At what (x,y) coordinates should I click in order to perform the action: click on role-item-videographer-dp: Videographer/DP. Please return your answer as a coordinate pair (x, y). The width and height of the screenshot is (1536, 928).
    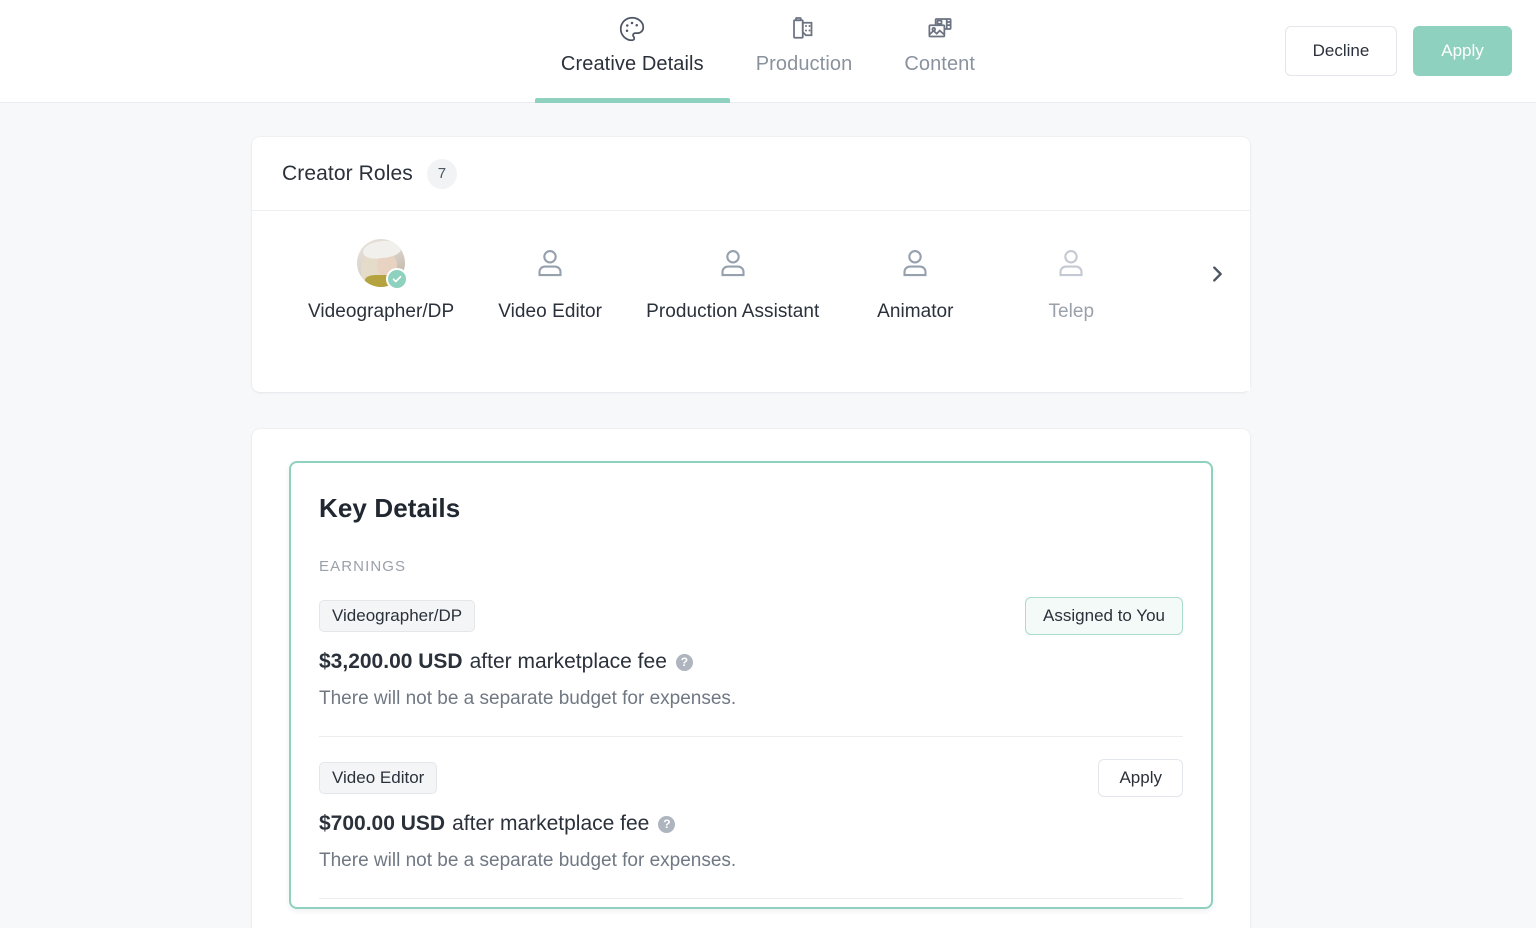
    Looking at the image, I should click on (381, 281).